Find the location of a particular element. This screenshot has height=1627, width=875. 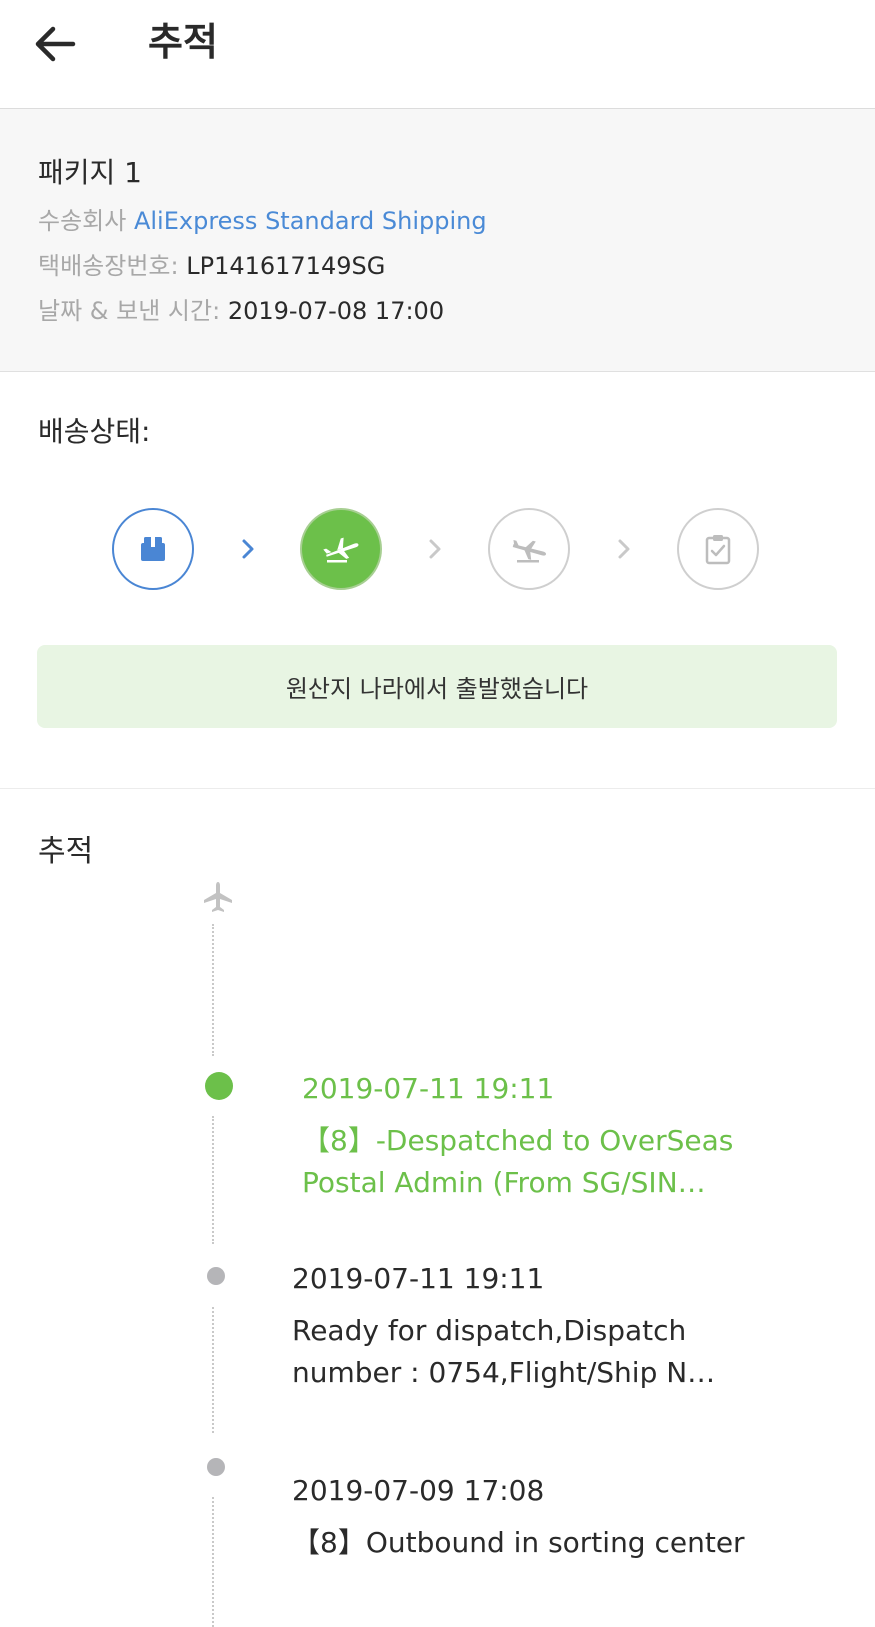

step-arrived-destination is located at coordinates (529, 549).